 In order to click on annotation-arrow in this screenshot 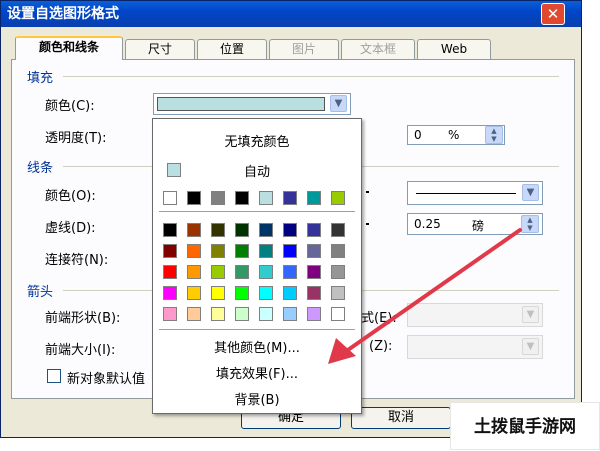, I will do `click(425, 296)`.